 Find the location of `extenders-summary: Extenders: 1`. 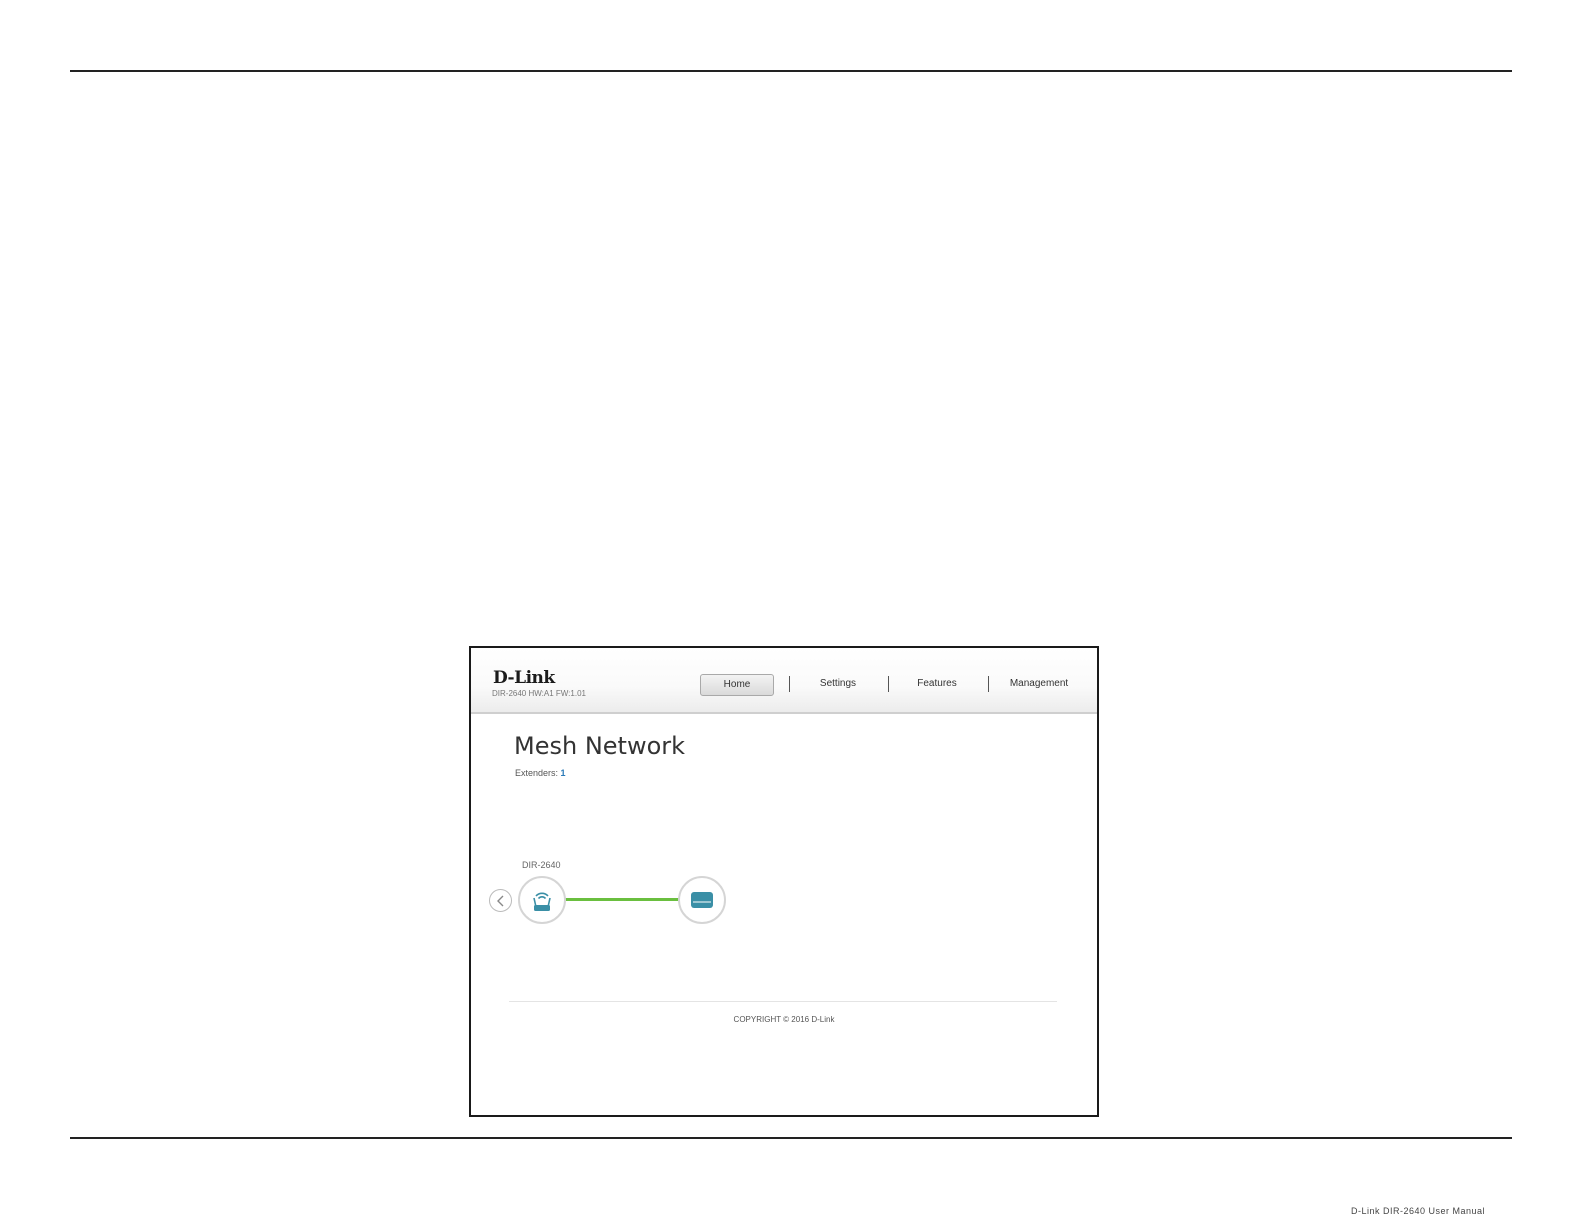

extenders-summary: Extenders: 1 is located at coordinates (540, 773).